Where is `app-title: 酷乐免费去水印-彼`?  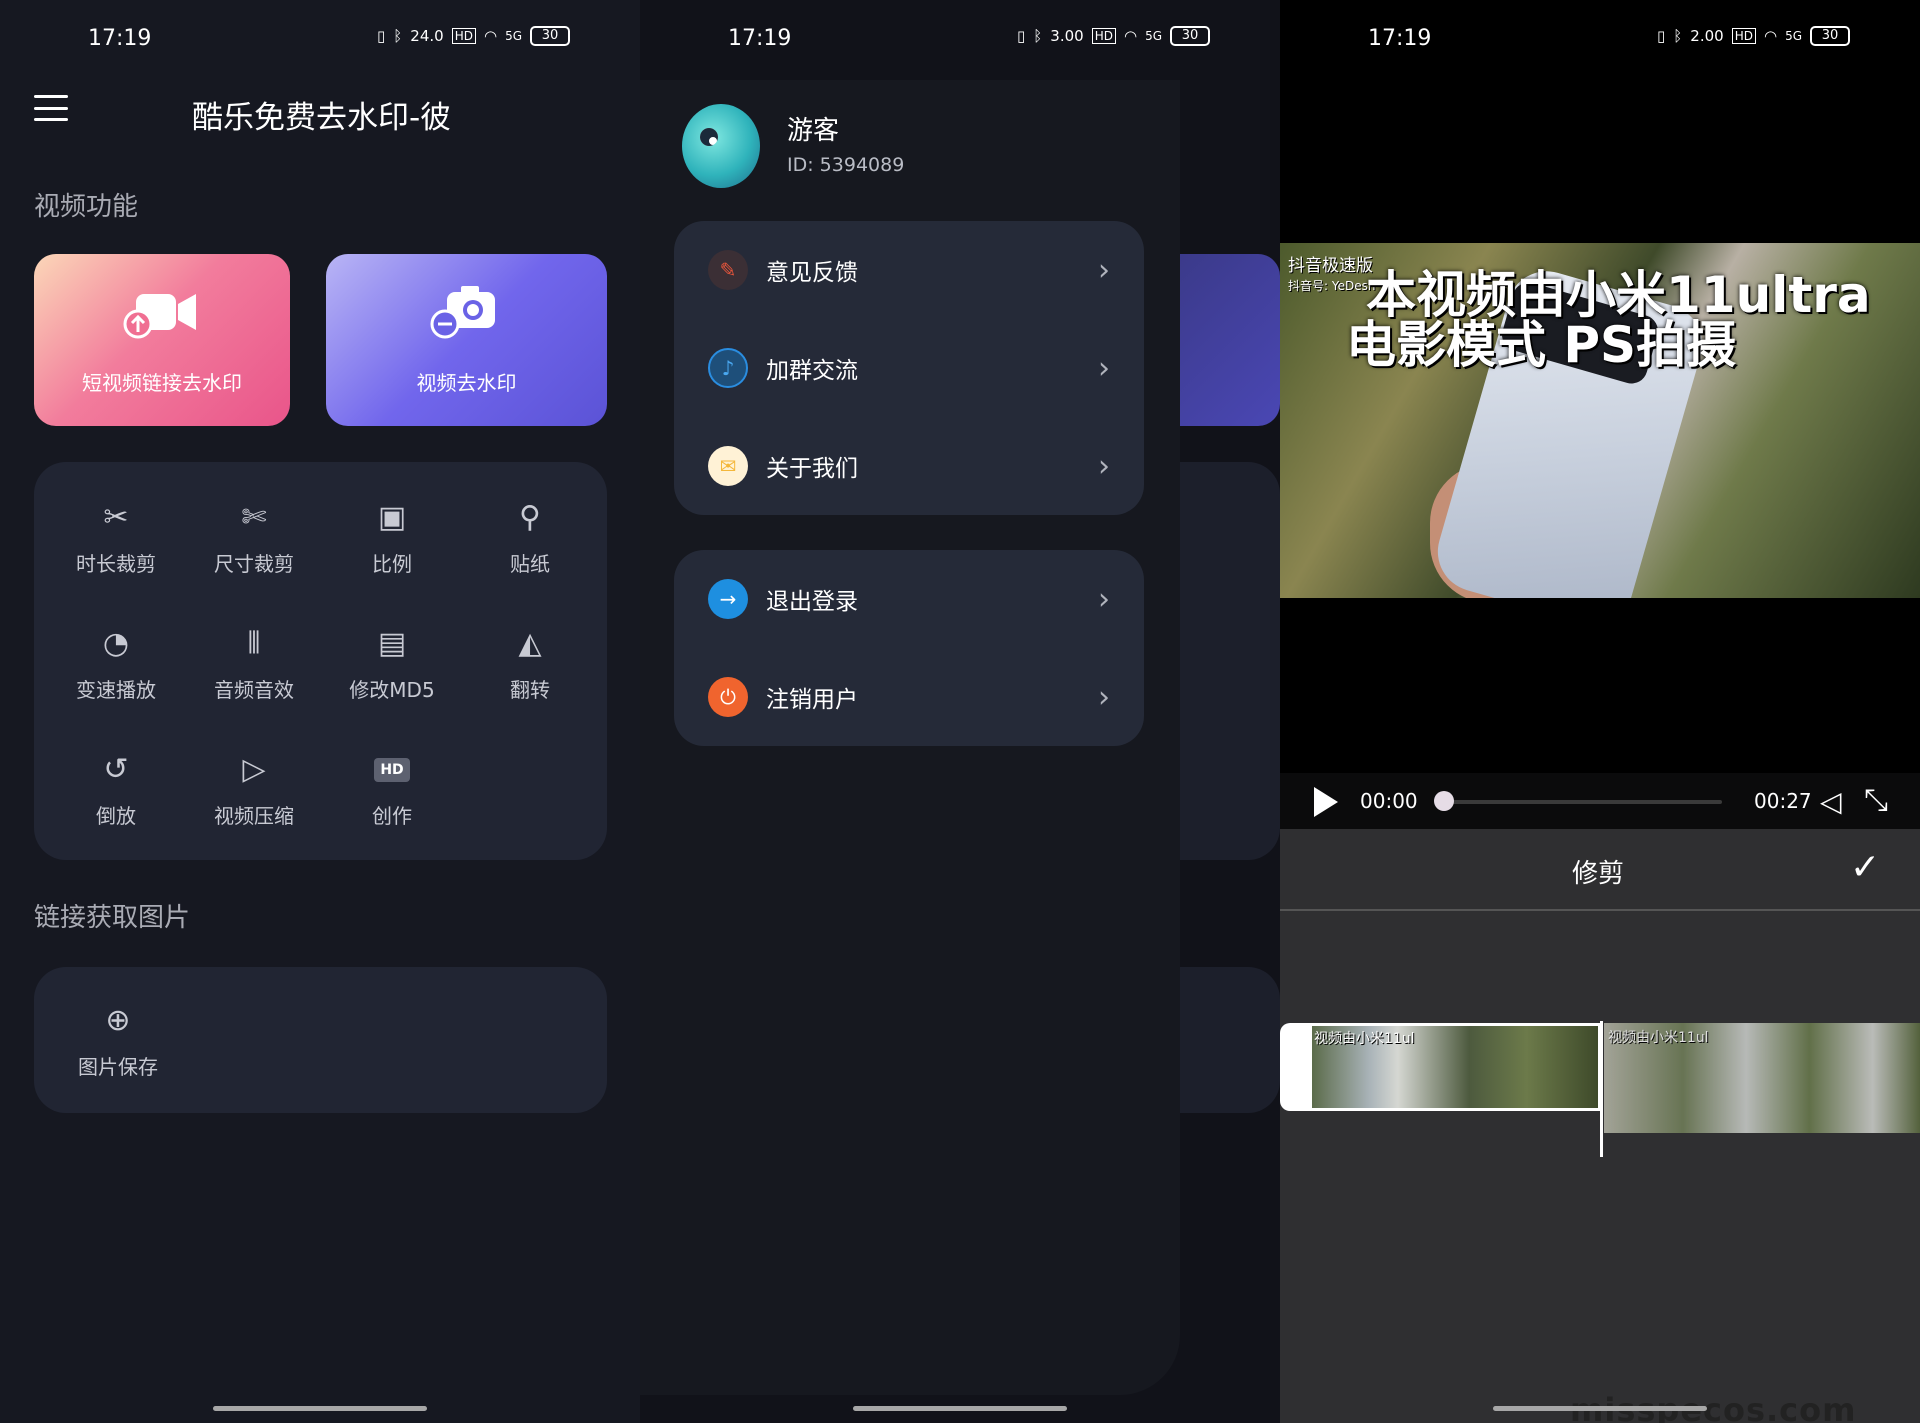
app-title: 酷乐免费去水印-彼 is located at coordinates (322, 118).